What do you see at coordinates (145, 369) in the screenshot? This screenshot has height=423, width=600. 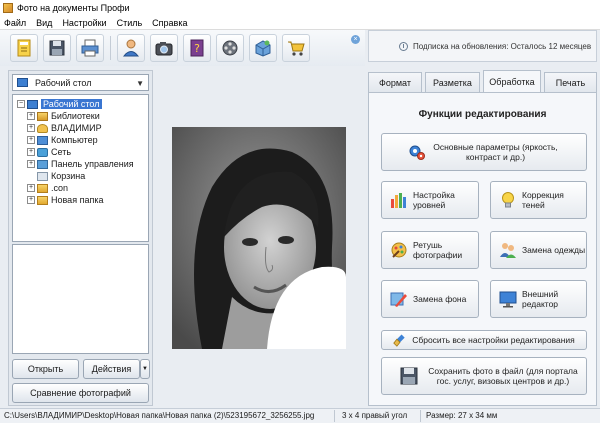 I see `actions-dropdown-button: ▼` at bounding box center [145, 369].